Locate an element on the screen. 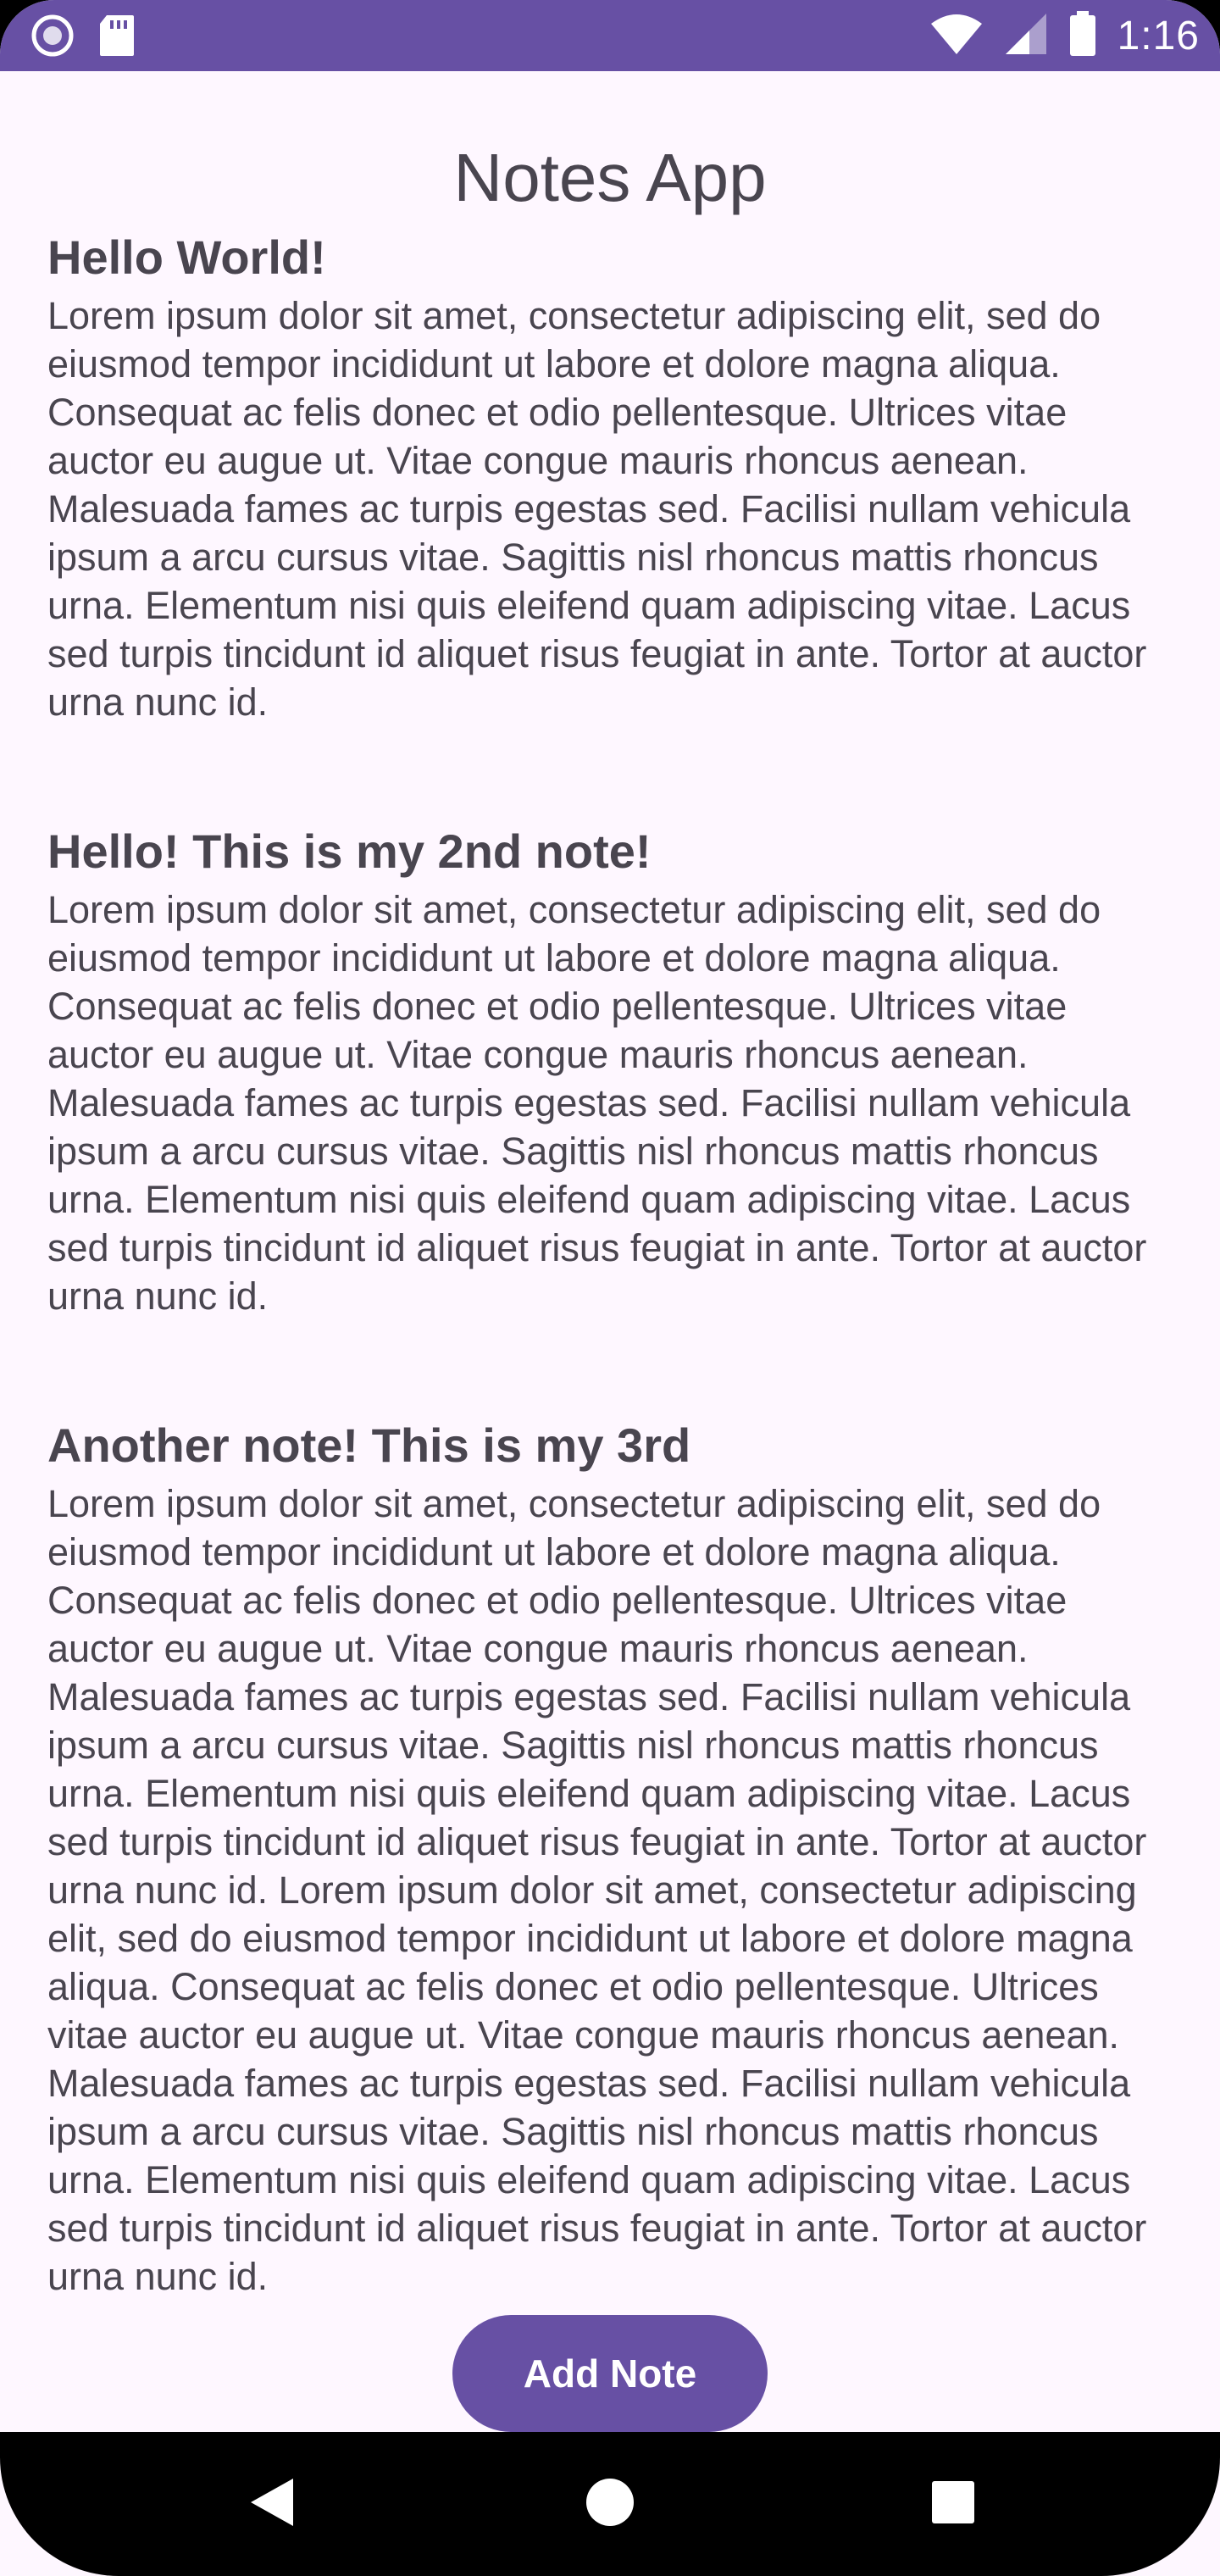 The height and width of the screenshot is (2576, 1220). home-icon is located at coordinates (610, 2504).